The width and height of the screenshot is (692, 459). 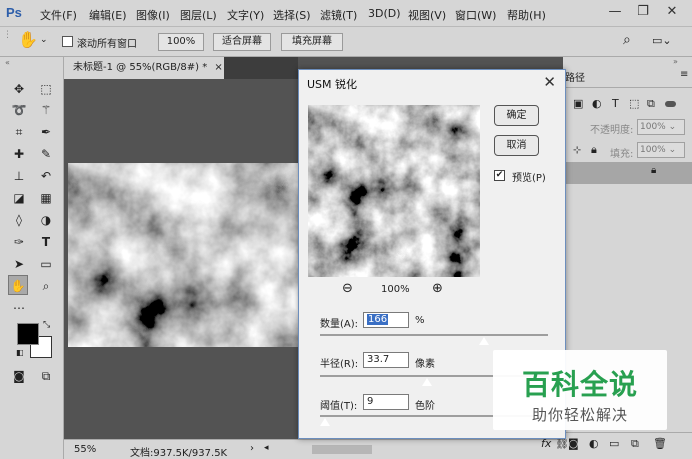 I want to click on preview-image, so click(x=394, y=191).